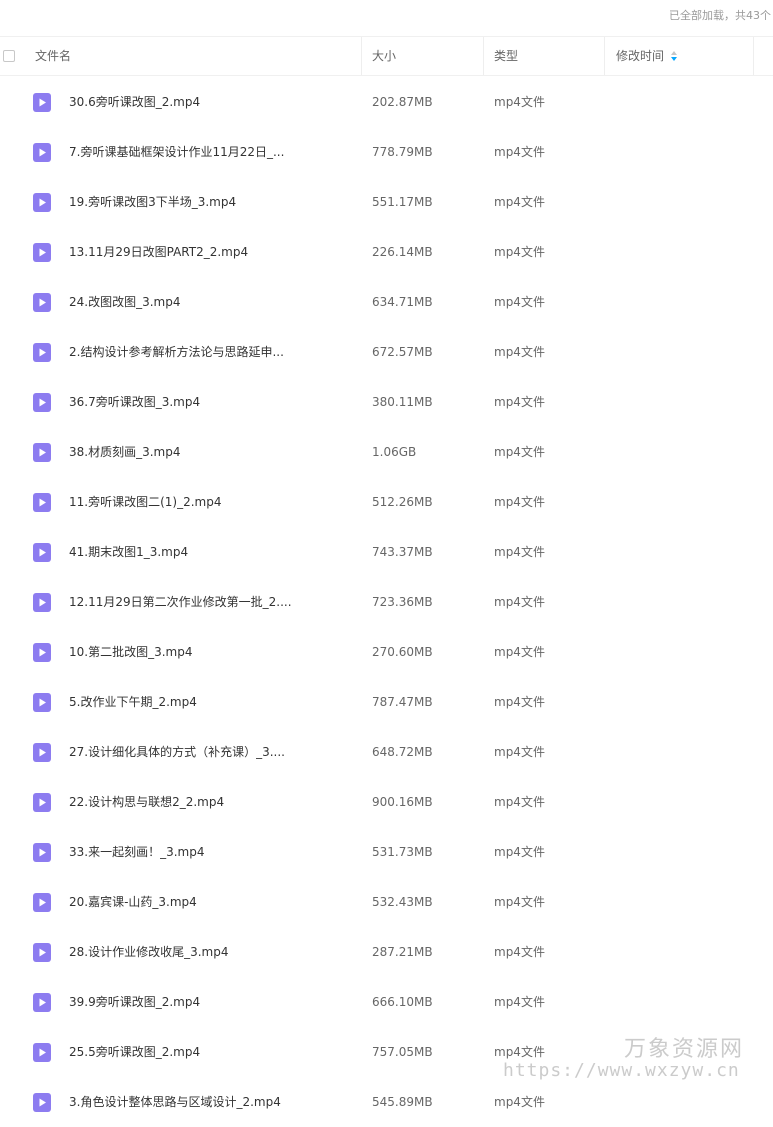 This screenshot has height=1127, width=773. Describe the element at coordinates (402, 902) in the screenshot. I see `file-size: 532.43MB` at that location.